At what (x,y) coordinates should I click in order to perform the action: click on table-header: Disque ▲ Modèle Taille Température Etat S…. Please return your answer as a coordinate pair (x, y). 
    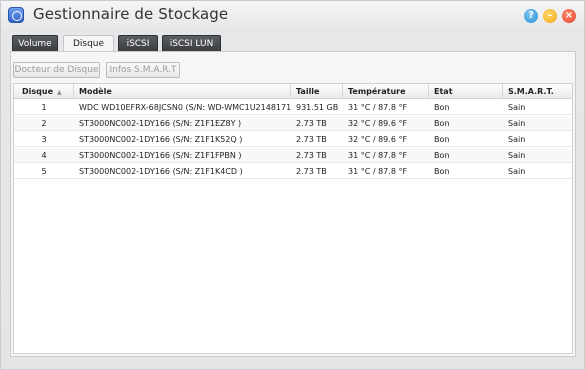
    Looking at the image, I should click on (293, 91).